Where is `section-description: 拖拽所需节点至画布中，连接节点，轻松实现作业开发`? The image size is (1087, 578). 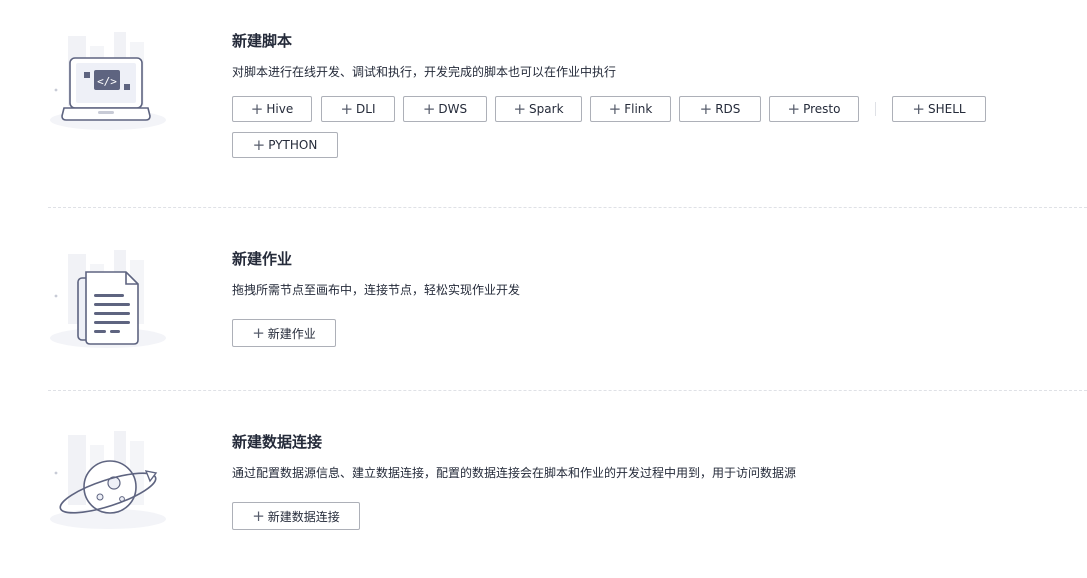 section-description: 拖拽所需节点至画布中，连接节点，轻松实现作业开发 is located at coordinates (376, 290).